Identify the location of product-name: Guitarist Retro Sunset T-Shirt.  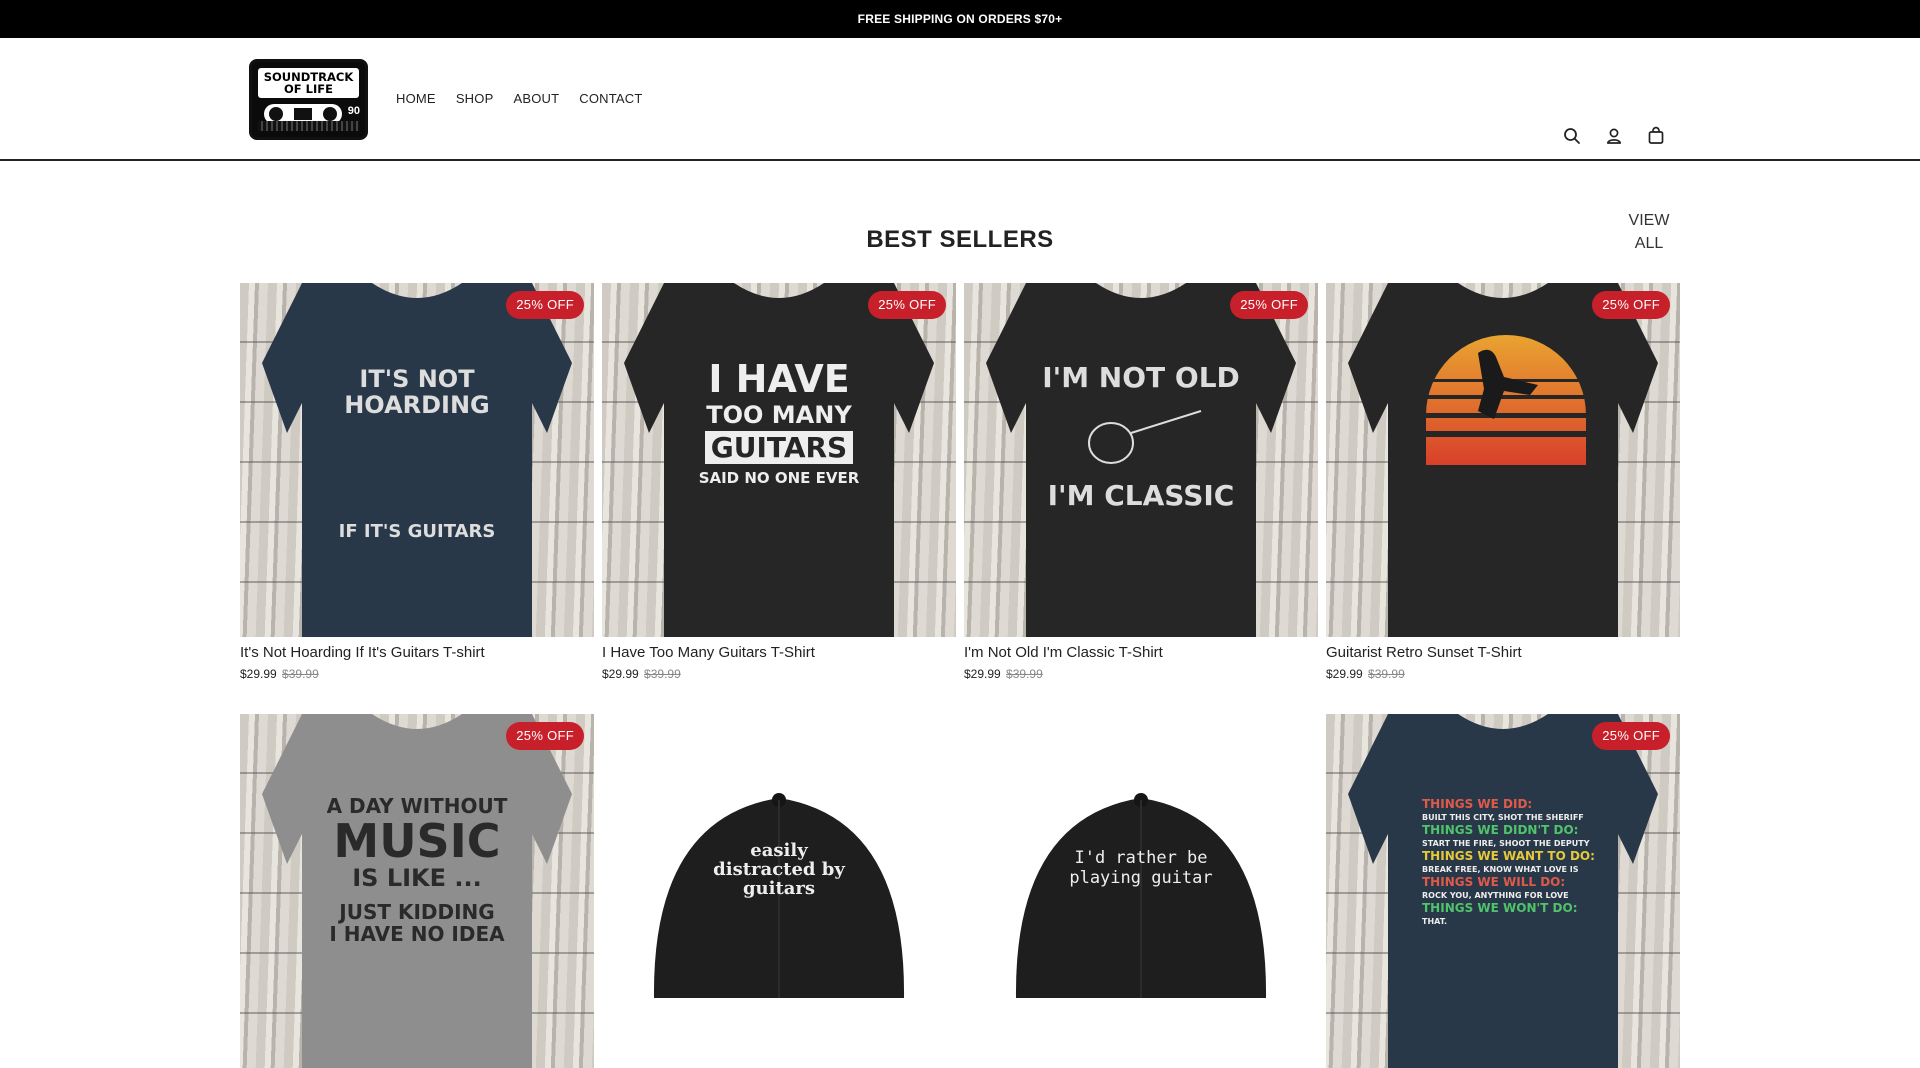
(1503, 652).